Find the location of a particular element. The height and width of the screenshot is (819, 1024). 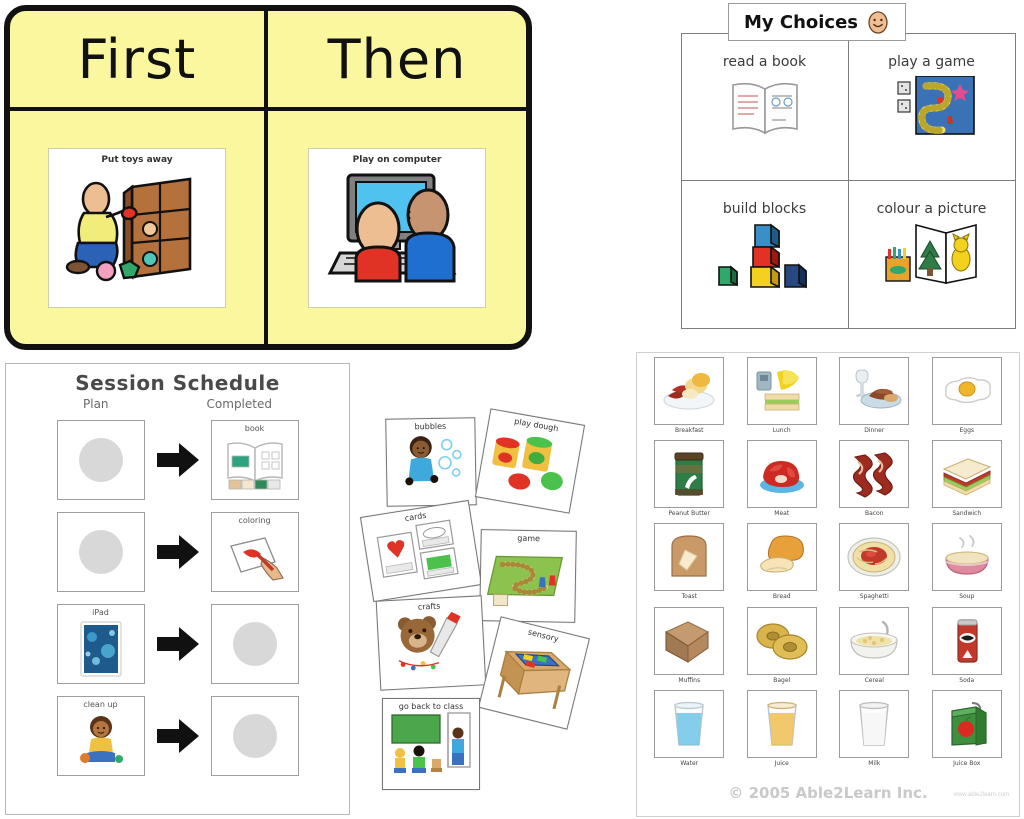

child-blowing-bubbles-icon is located at coordinates (433, 461).